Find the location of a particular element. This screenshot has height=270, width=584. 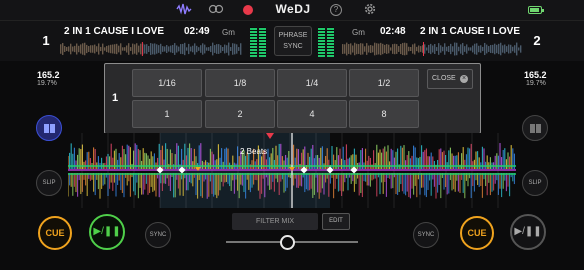

deck1-play-pause-button: ▶/❚❚ is located at coordinates (107, 232).